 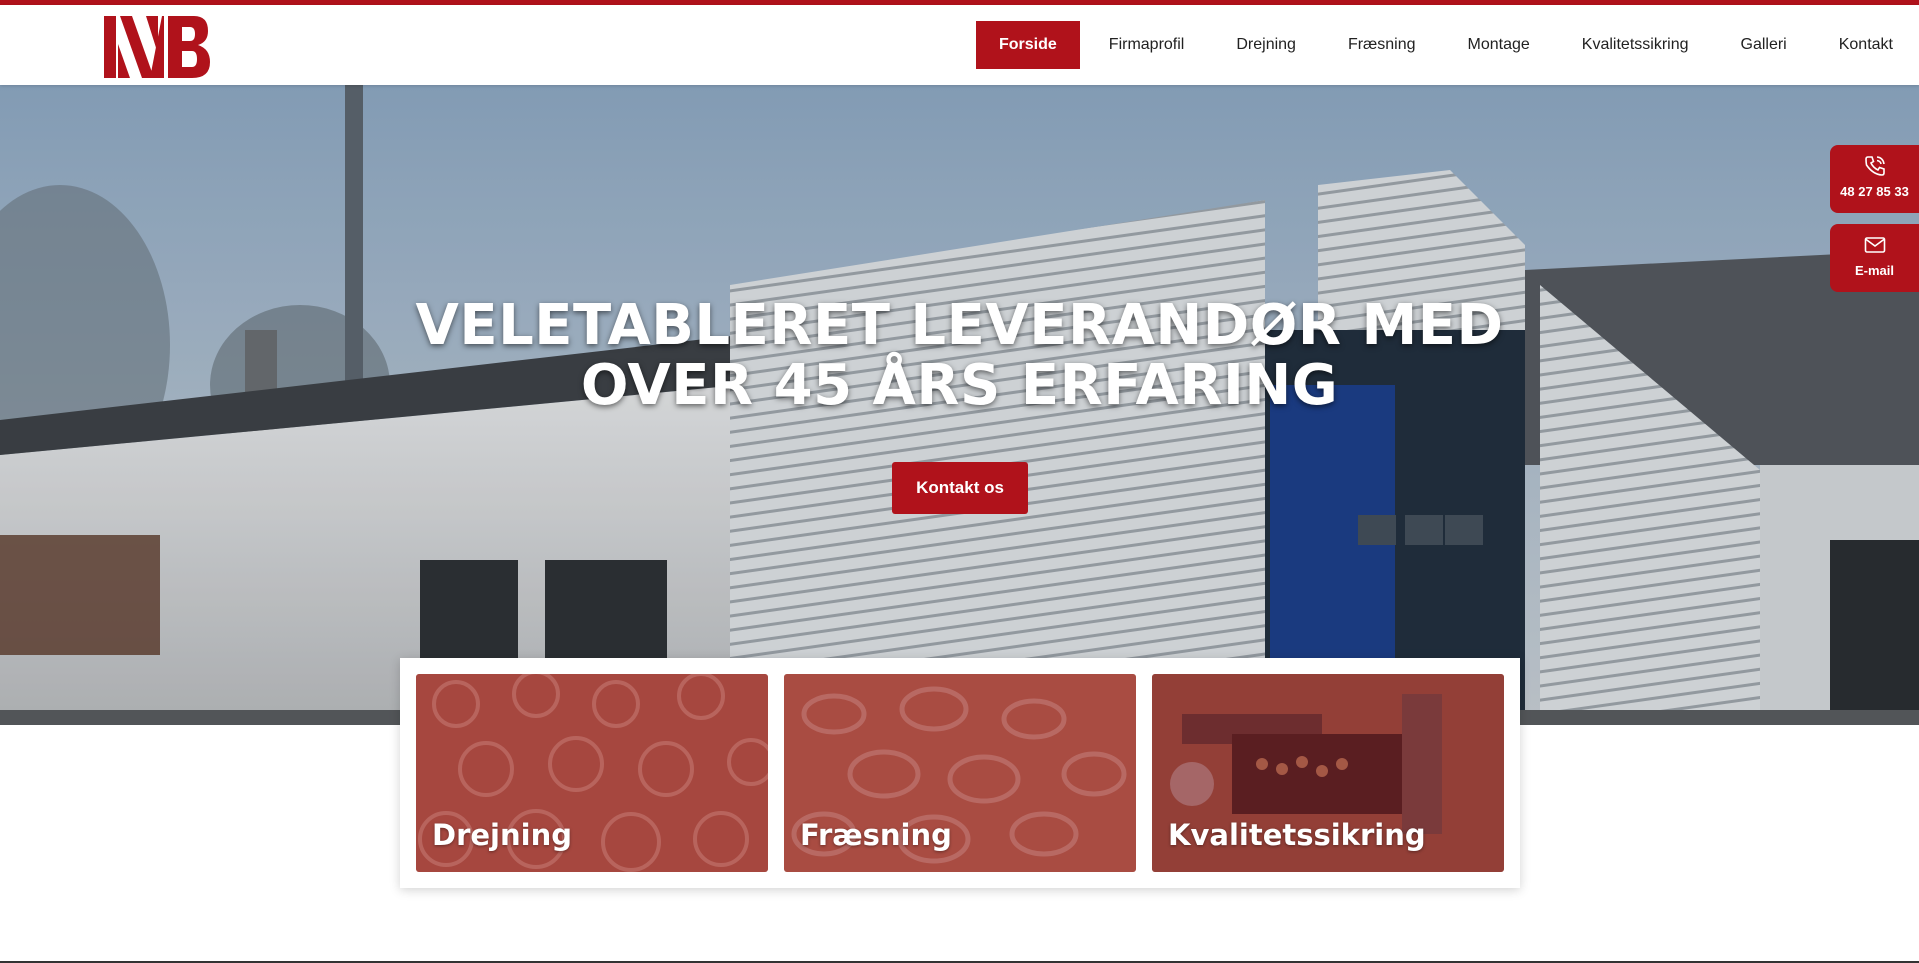 I want to click on service-card-label: Kvalitetssikring, so click(x=1297, y=835).